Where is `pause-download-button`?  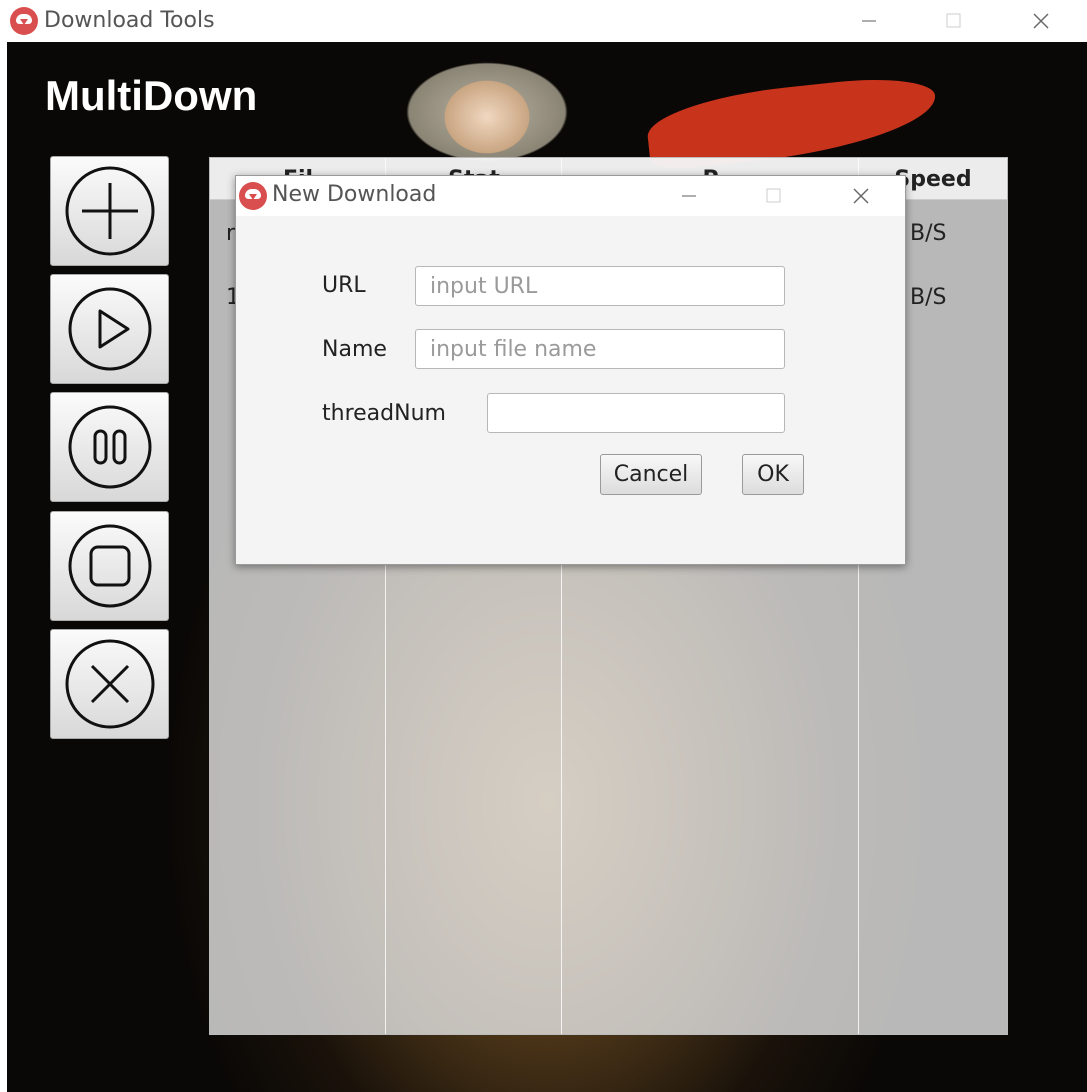 pause-download-button is located at coordinates (109, 447).